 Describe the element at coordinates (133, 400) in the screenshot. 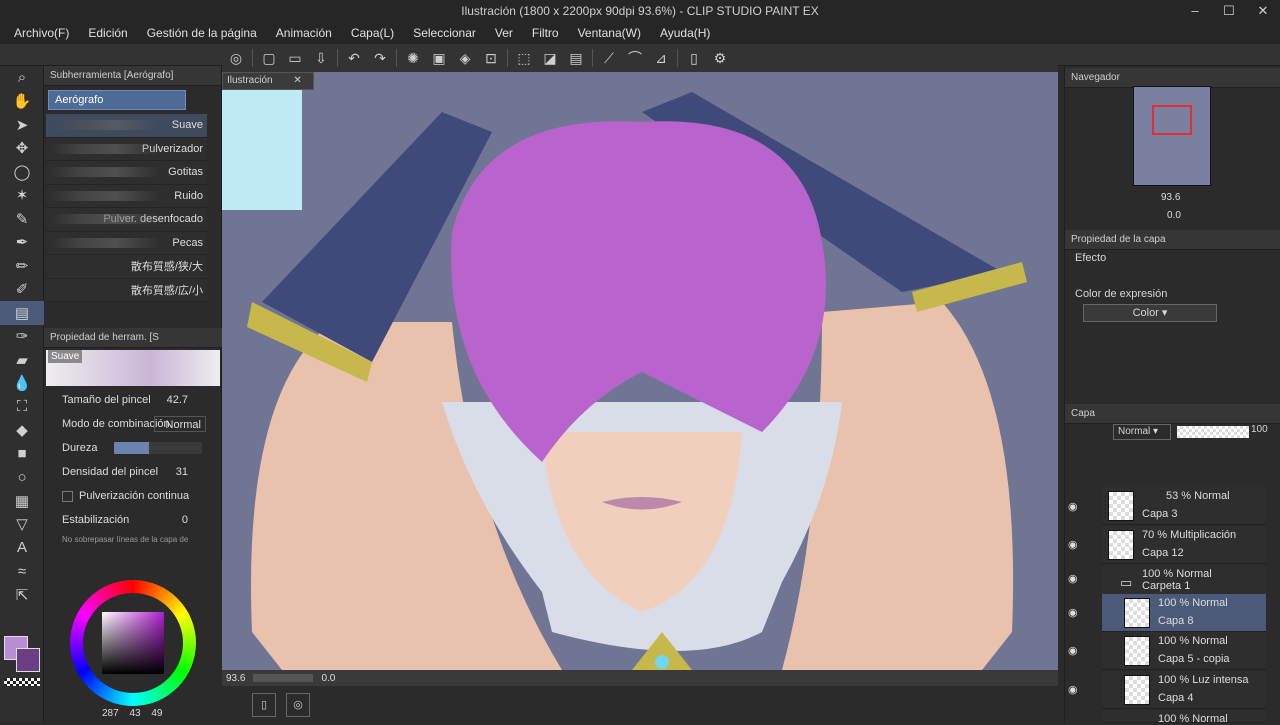

I see `brush-size-row: Tamaño del pincel 42.7` at that location.